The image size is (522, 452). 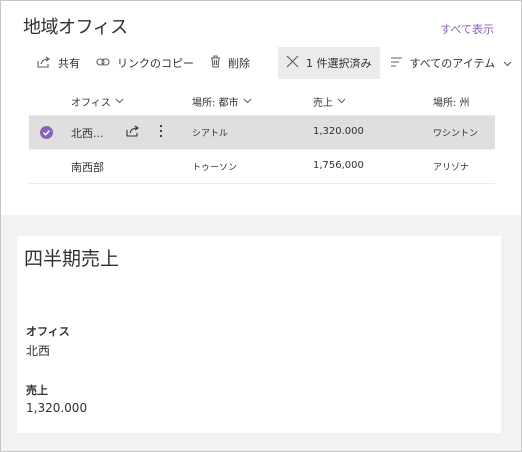 What do you see at coordinates (72, 259) in the screenshot?
I see `detail-title: 四半期売上` at bounding box center [72, 259].